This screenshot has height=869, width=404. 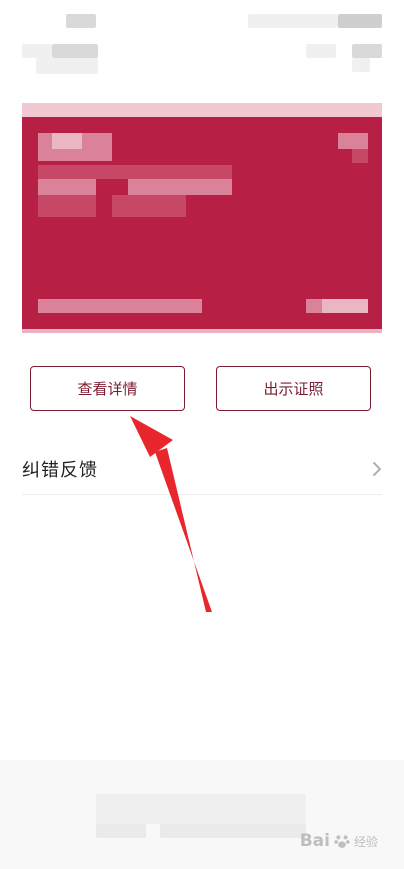 I want to click on feedback-label: 纠错反馈, so click(x=60, y=470).